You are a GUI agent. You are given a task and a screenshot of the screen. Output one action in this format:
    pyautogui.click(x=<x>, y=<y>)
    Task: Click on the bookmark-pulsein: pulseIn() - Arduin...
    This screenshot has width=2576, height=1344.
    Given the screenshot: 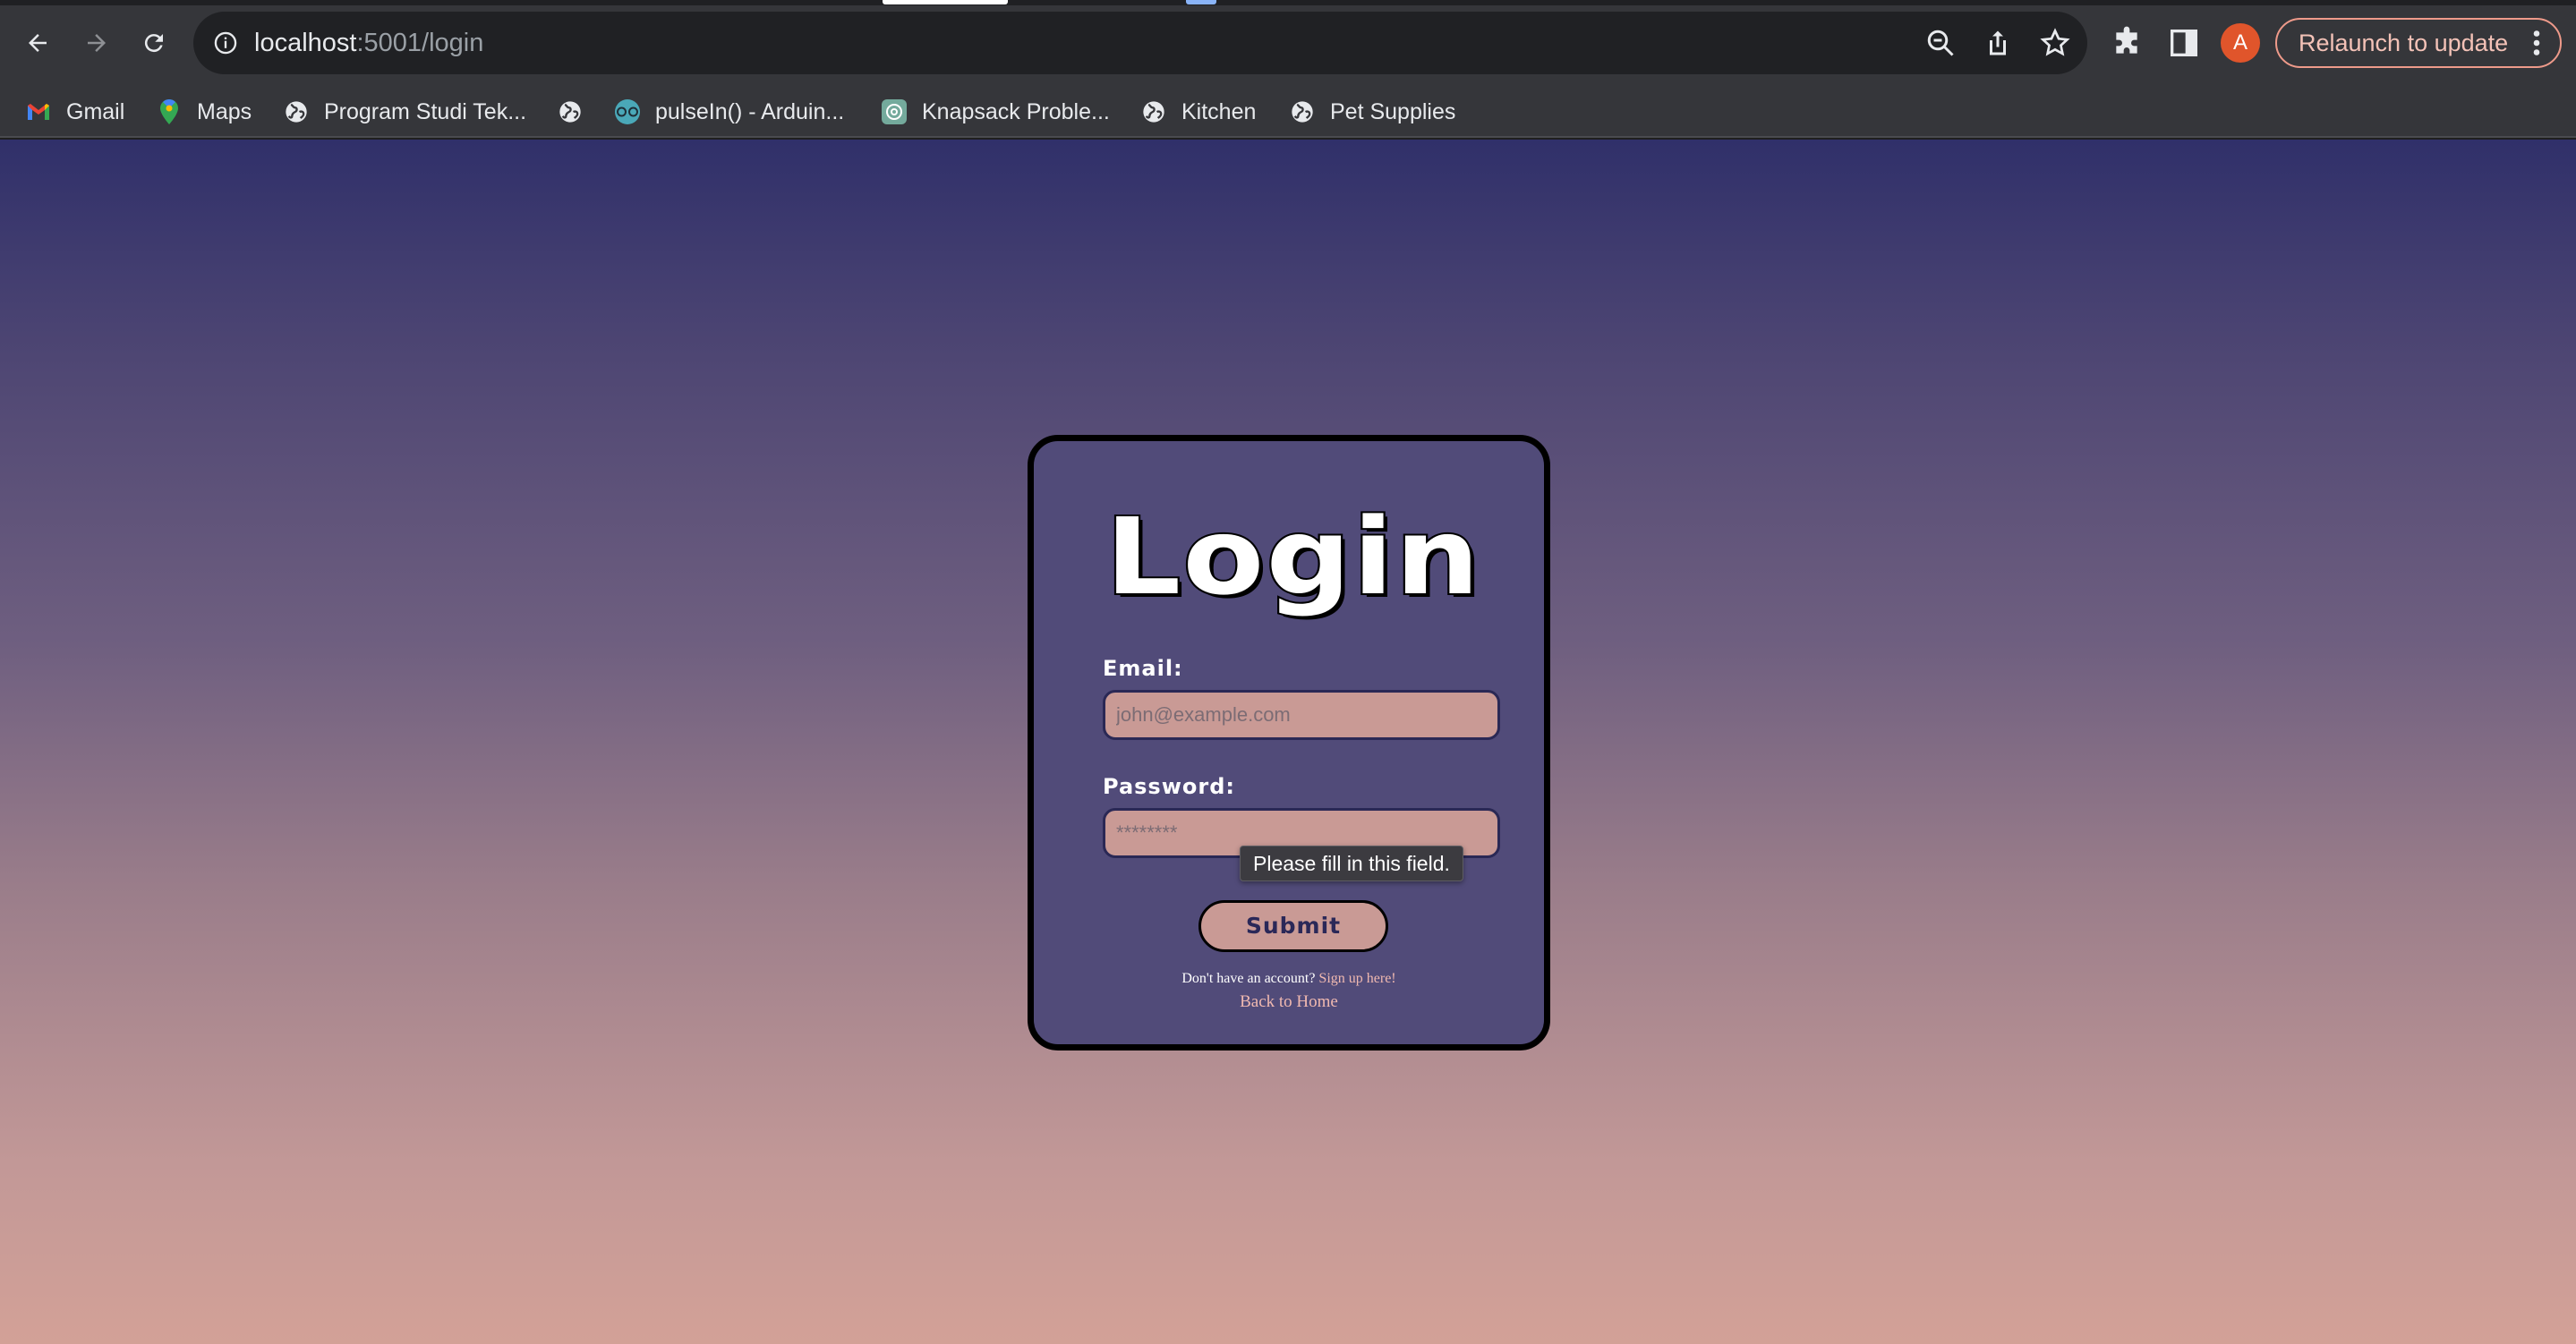 What is the action you would take?
    pyautogui.click(x=729, y=111)
    